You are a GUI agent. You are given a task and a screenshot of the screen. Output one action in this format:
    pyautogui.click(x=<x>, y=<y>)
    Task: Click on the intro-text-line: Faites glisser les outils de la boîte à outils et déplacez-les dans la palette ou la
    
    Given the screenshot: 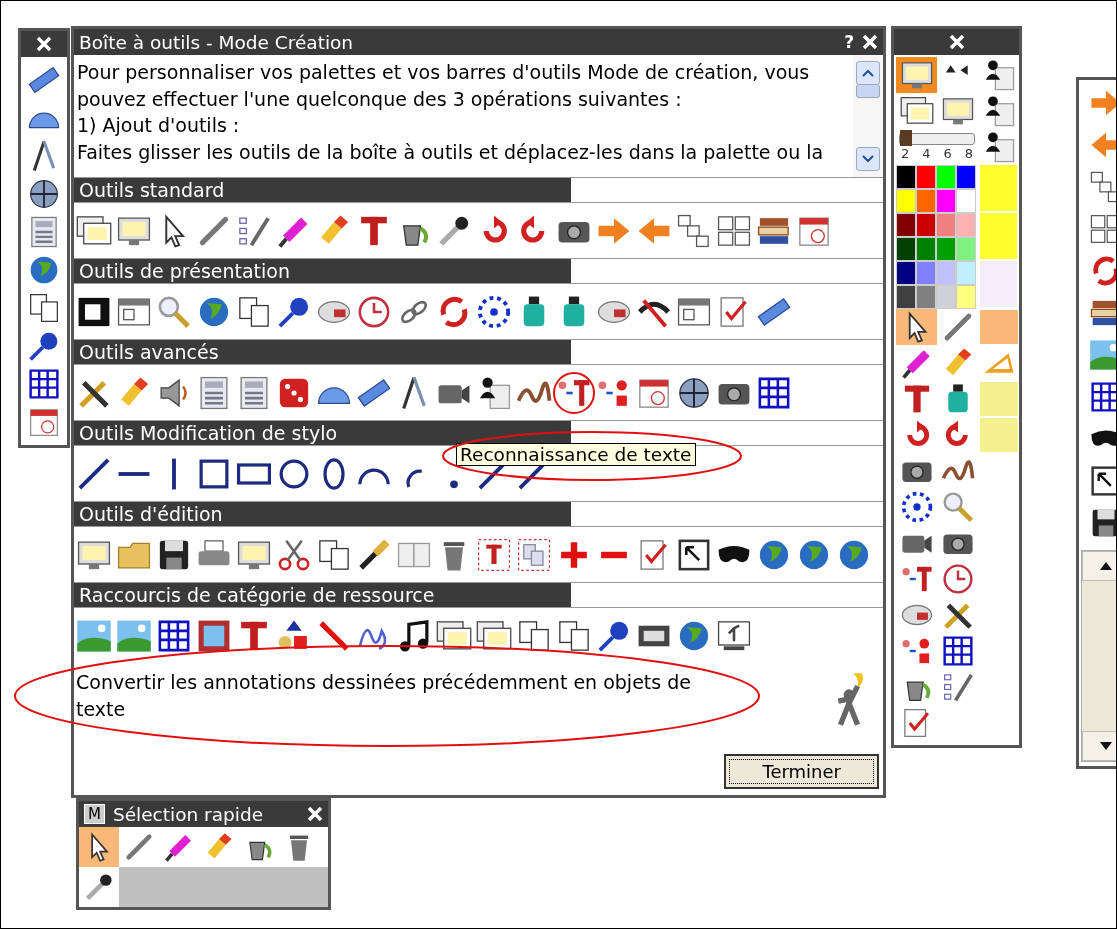 What is the action you would take?
    pyautogui.click(x=451, y=152)
    